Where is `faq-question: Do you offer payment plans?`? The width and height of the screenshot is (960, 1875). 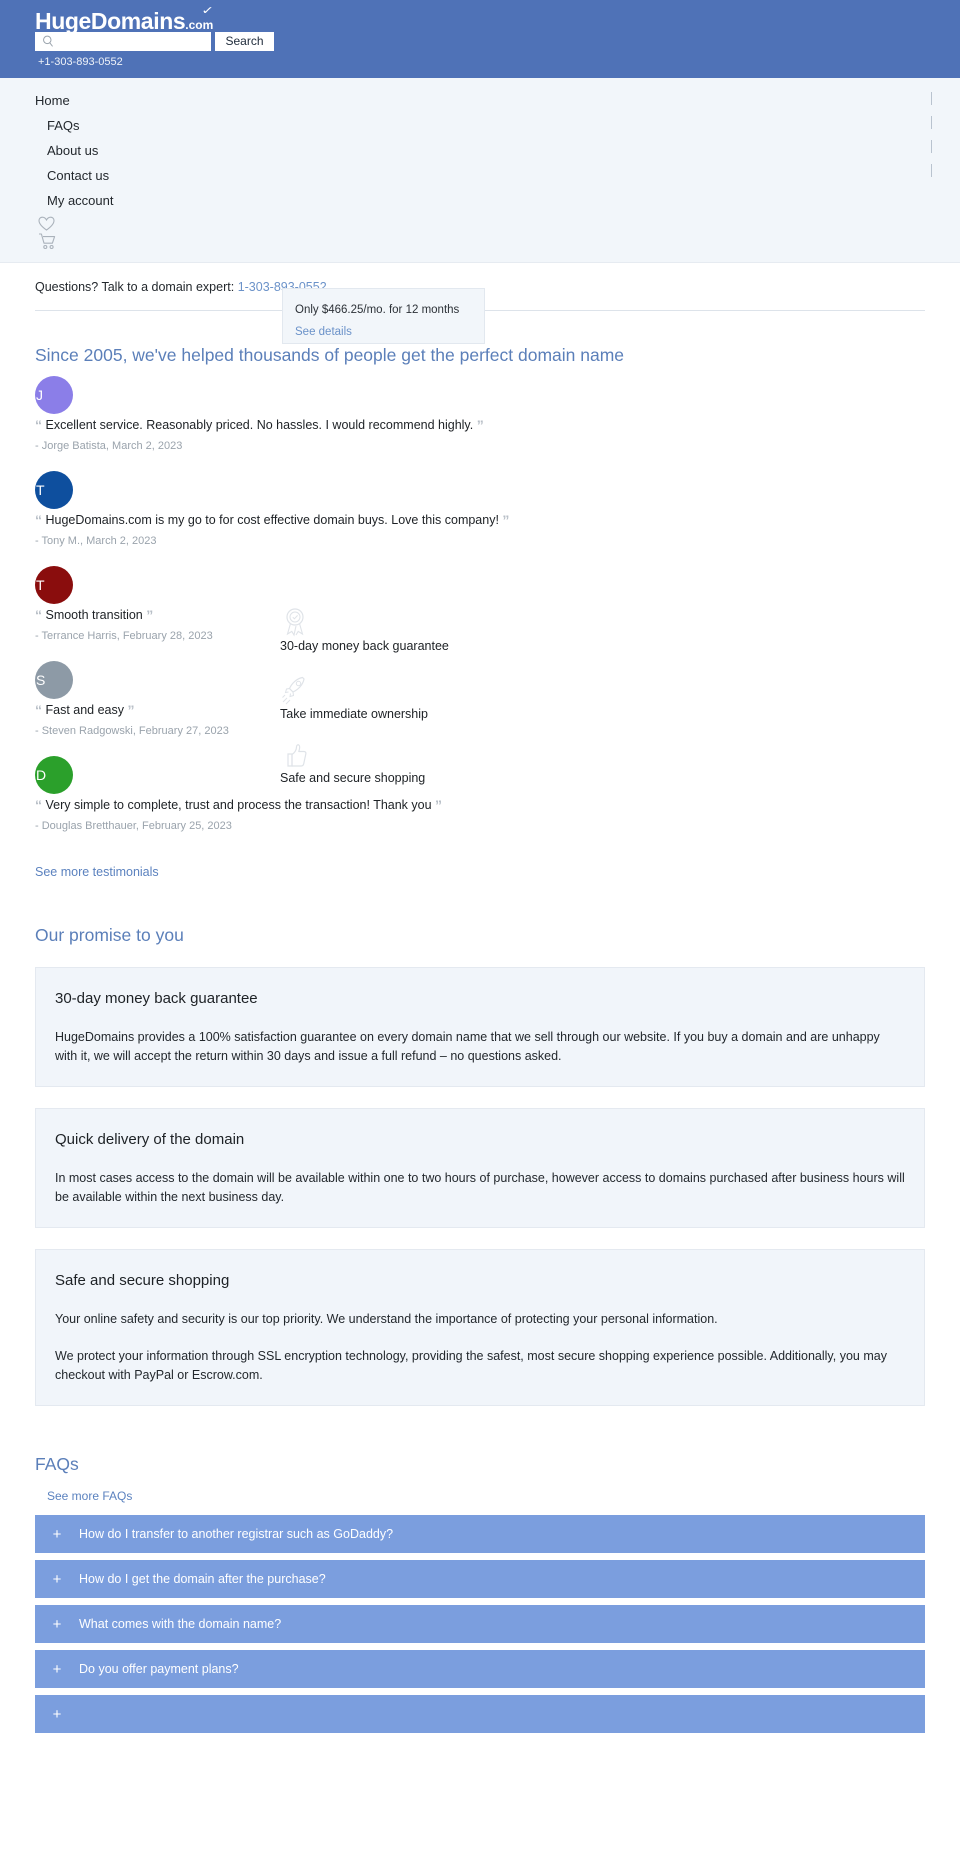
faq-question: Do you offer payment plans? is located at coordinates (159, 1669).